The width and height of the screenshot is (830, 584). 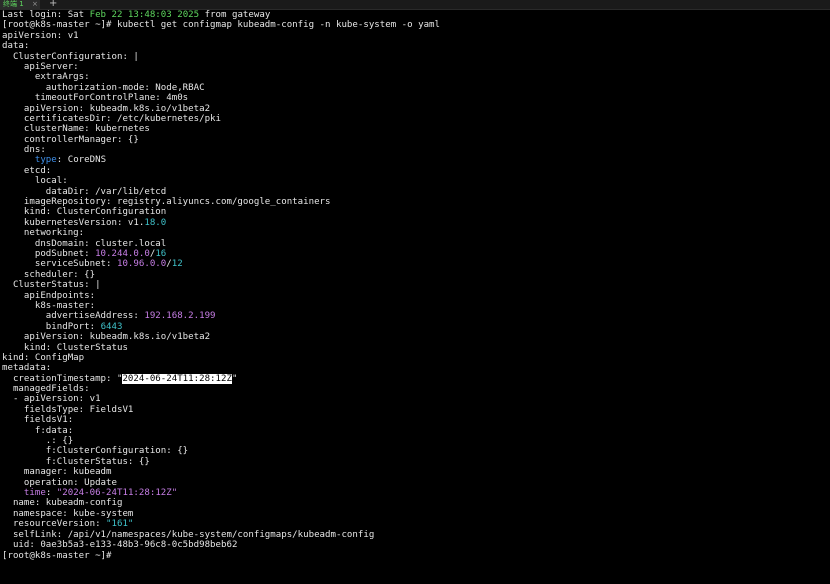 What do you see at coordinates (38, 420) in the screenshot?
I see `terminal-text: fieldsV1:` at bounding box center [38, 420].